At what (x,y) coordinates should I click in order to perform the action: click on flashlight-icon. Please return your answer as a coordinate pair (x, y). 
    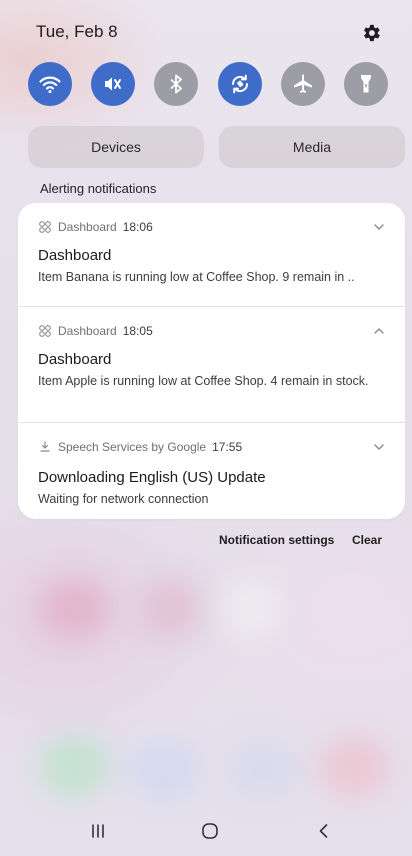
    Looking at the image, I should click on (366, 84).